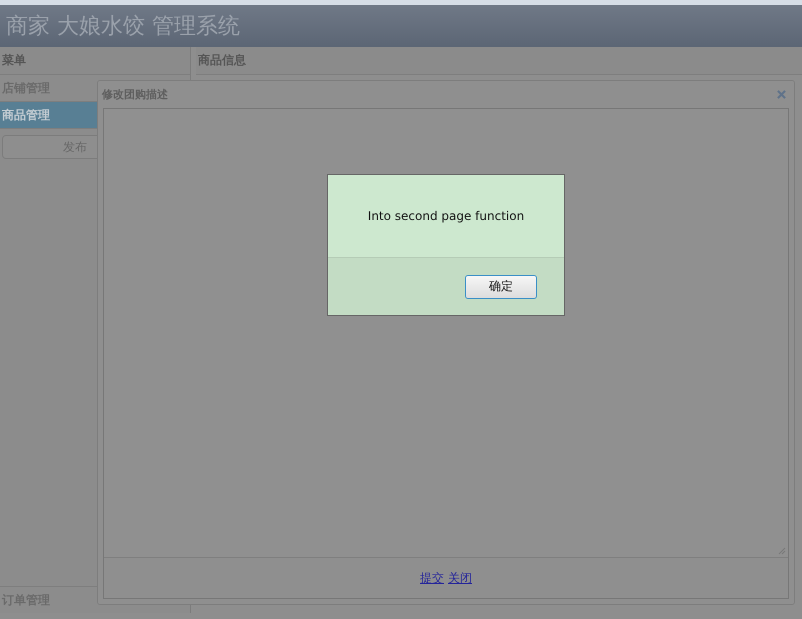  What do you see at coordinates (782, 551) in the screenshot?
I see `resize-grip-icon` at bounding box center [782, 551].